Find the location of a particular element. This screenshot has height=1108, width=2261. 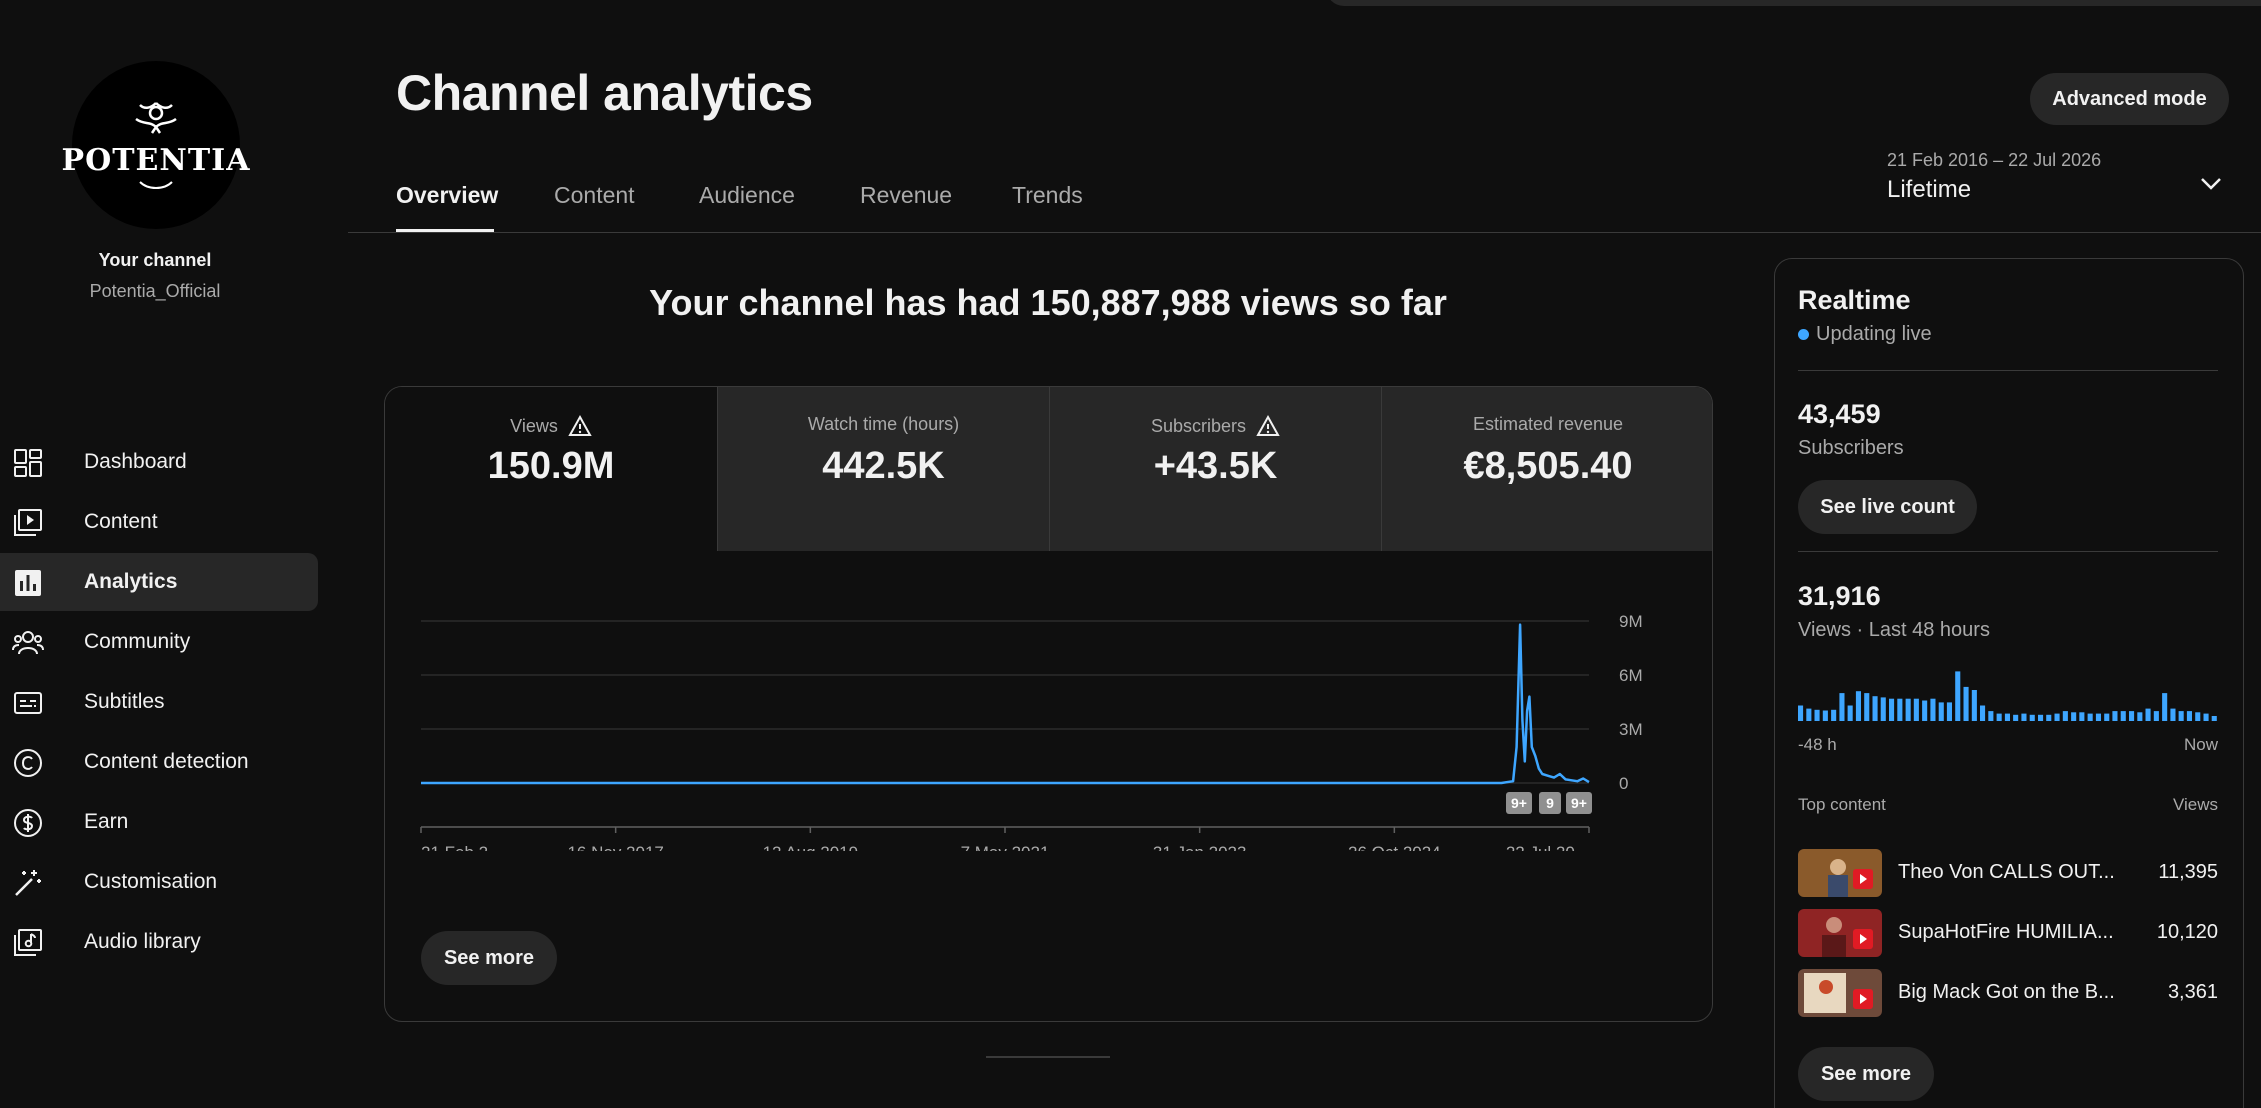

tab-overview: Overview is located at coordinates (447, 195).